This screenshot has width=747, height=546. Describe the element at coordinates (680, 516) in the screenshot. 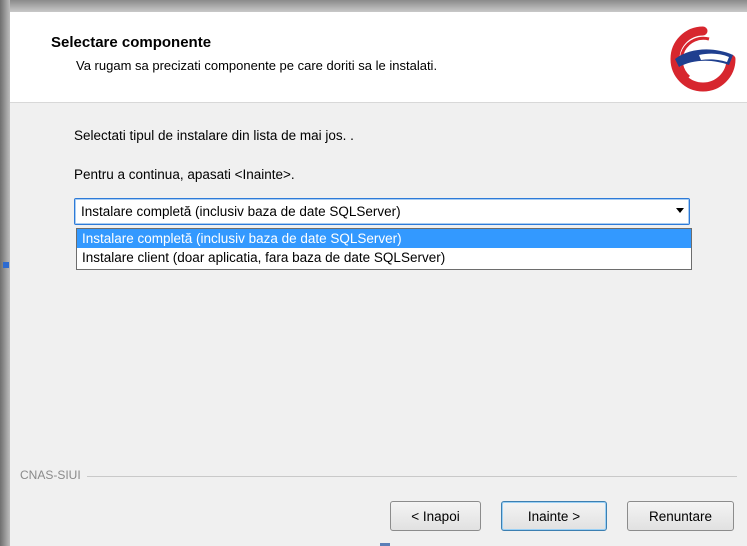

I see `cancel-button: Renuntare` at that location.